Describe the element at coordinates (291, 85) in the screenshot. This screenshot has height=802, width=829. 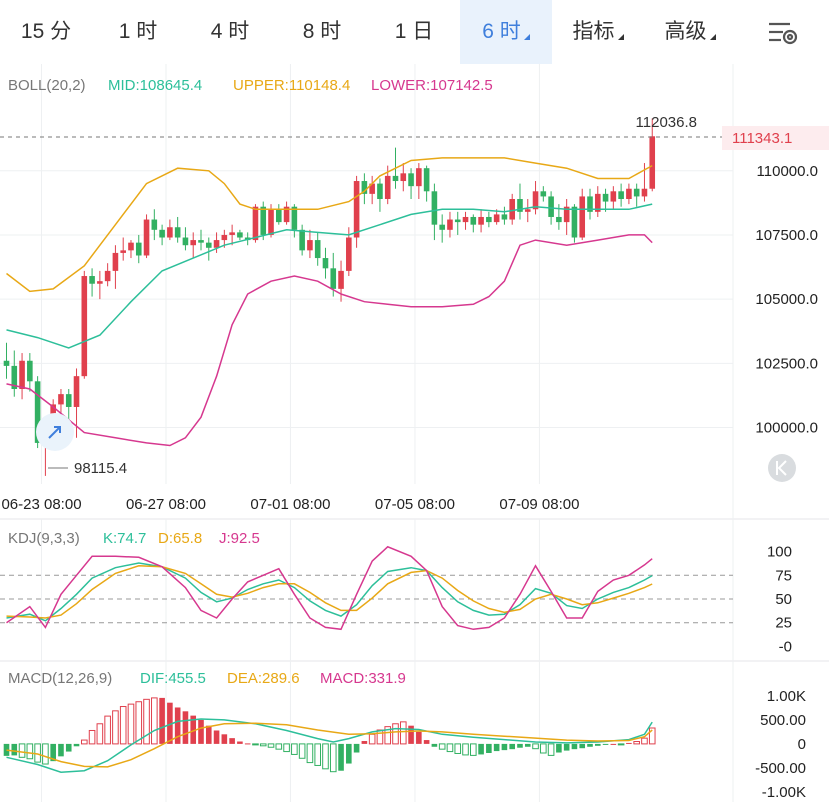
I see `boll-upper-label: UPPER:110148.4` at that location.